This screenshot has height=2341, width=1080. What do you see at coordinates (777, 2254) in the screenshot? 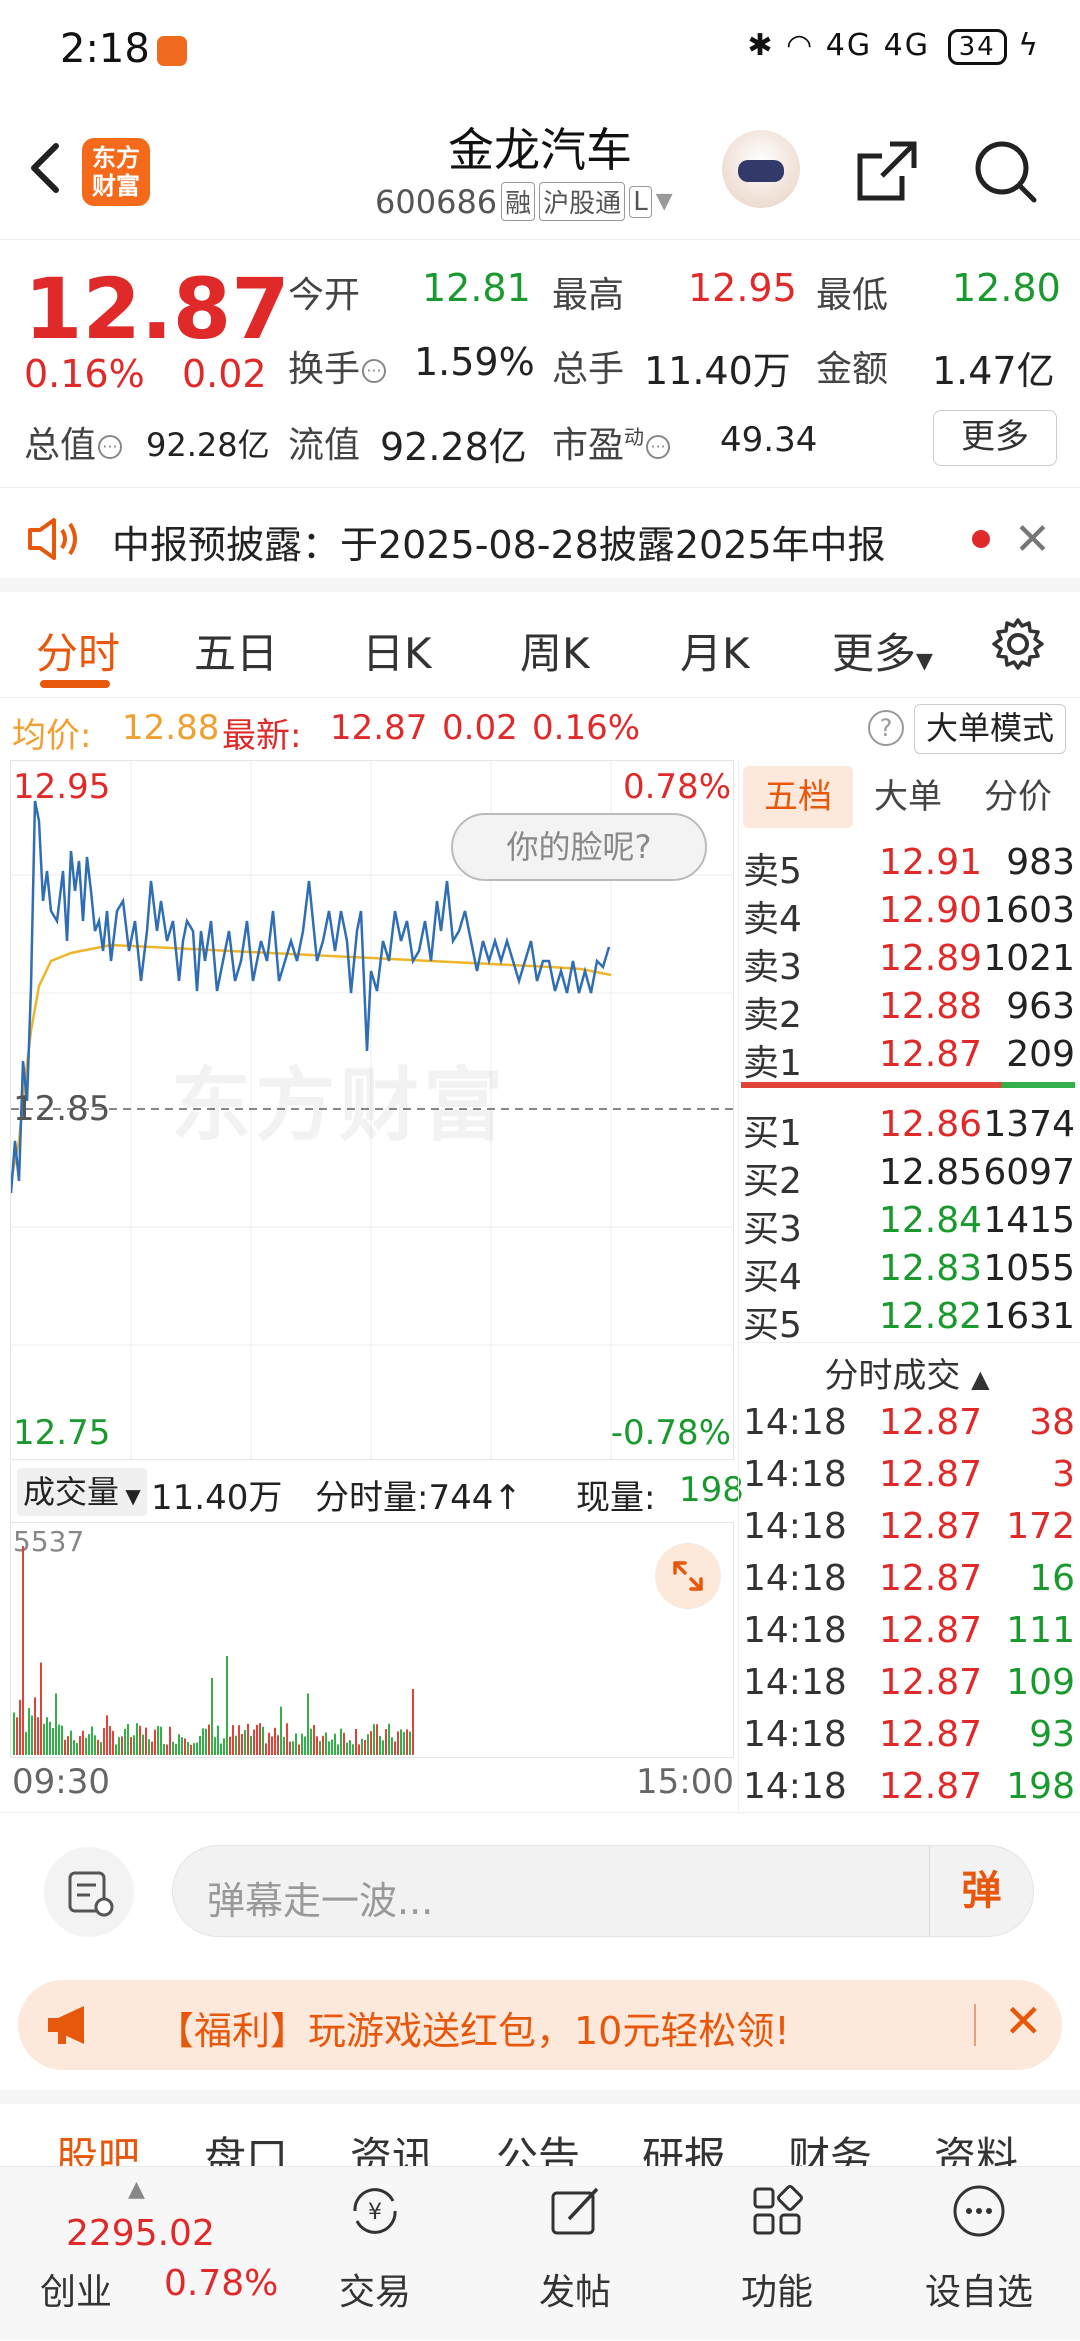
I see `nav-functions: 功能` at bounding box center [777, 2254].